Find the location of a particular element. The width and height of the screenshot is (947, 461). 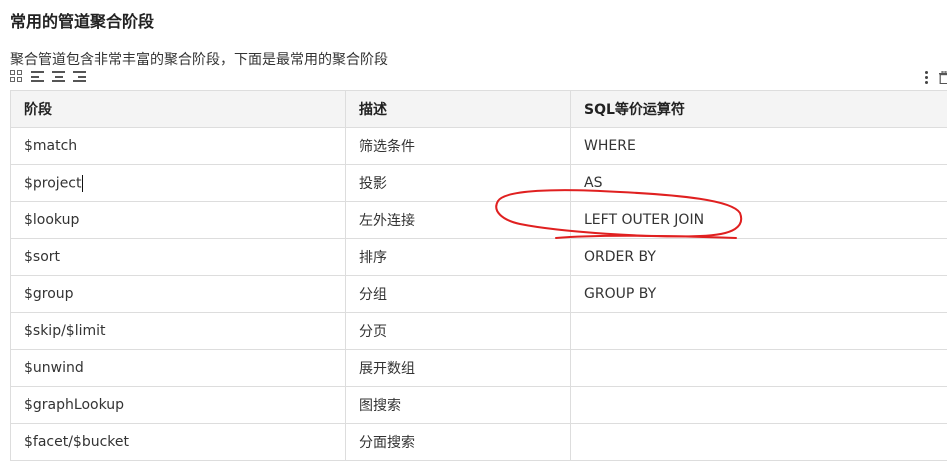

sql-cell: WHERE is located at coordinates (759, 146).